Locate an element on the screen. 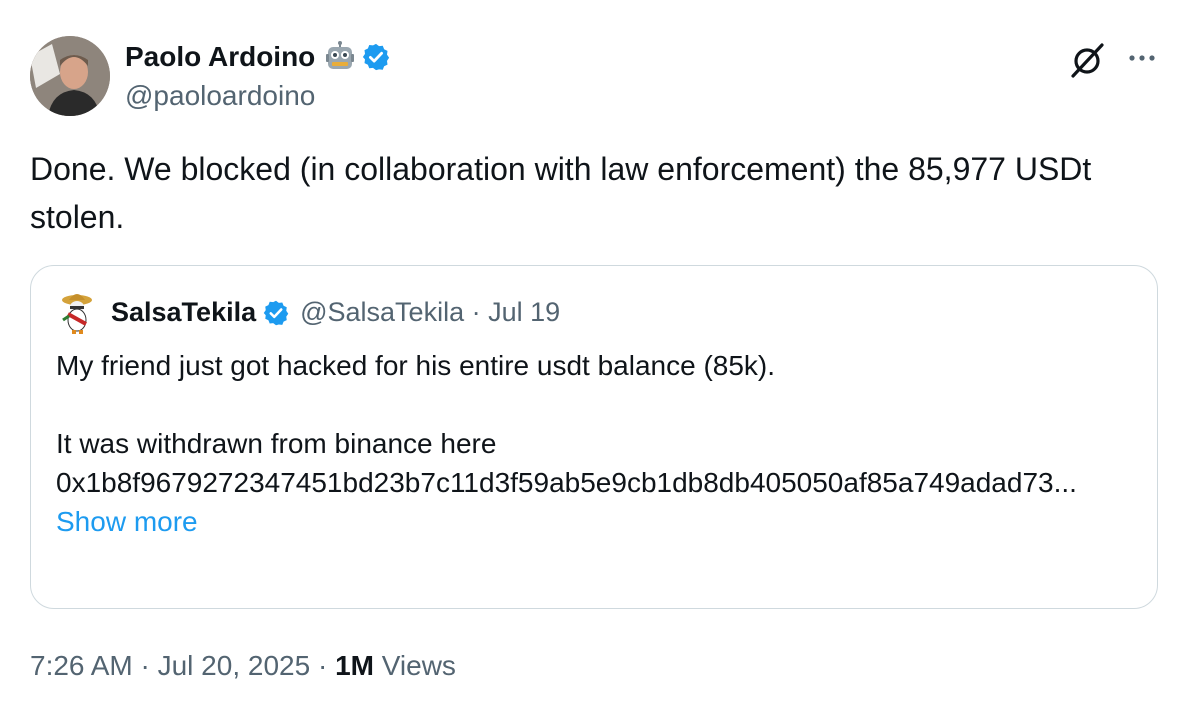  grok-icon is located at coordinates (1087, 60).